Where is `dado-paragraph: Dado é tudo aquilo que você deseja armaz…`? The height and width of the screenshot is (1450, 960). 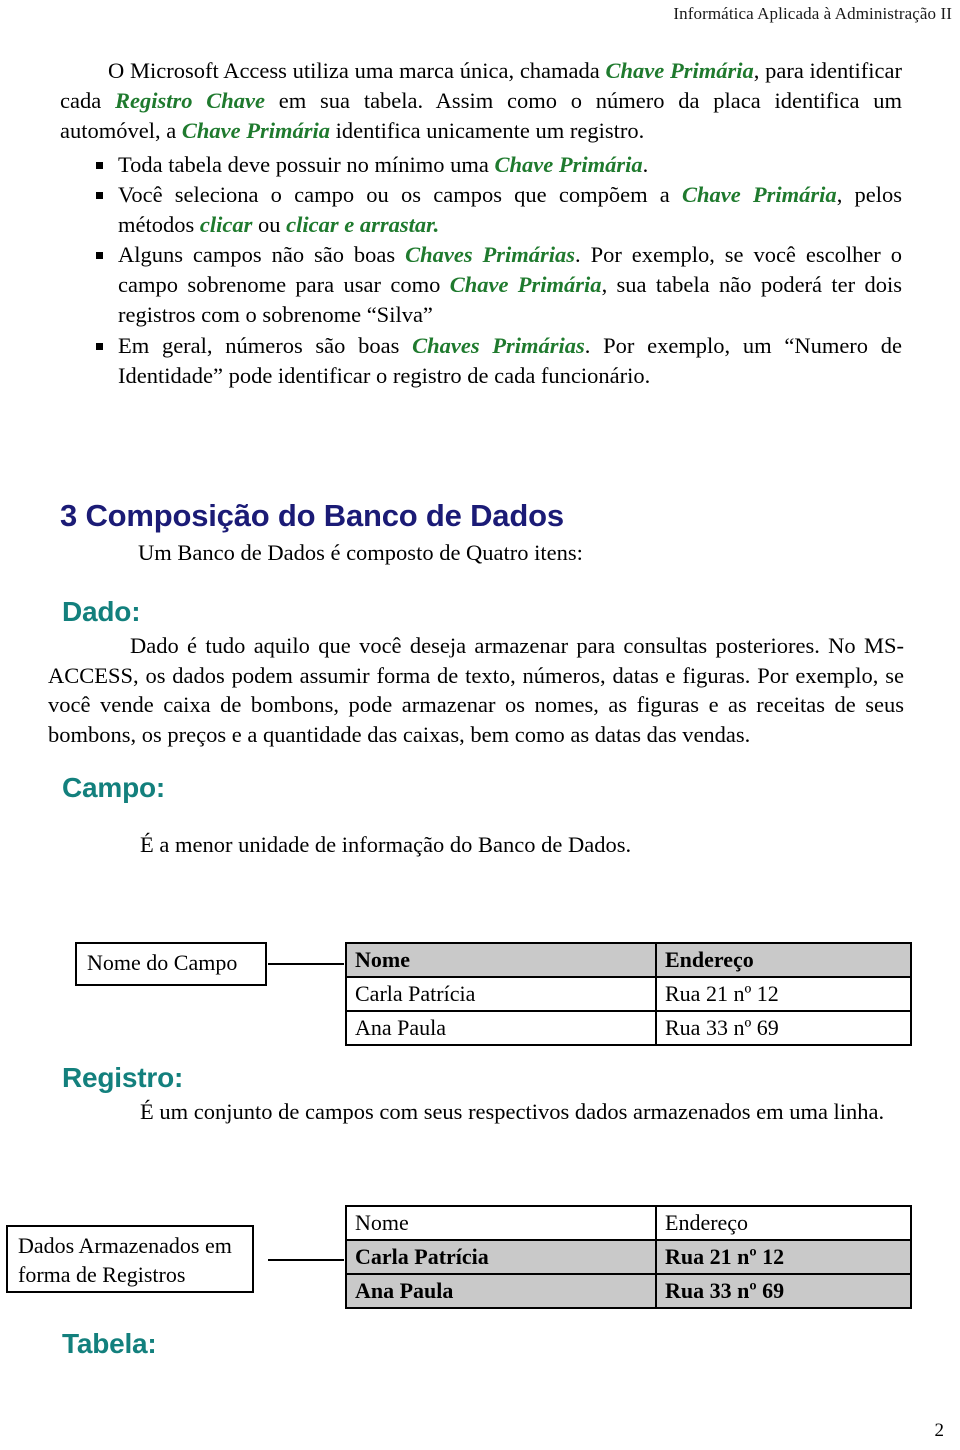
dado-paragraph: Dado é tudo aquilo que você deseja armaz… is located at coordinates (476, 690).